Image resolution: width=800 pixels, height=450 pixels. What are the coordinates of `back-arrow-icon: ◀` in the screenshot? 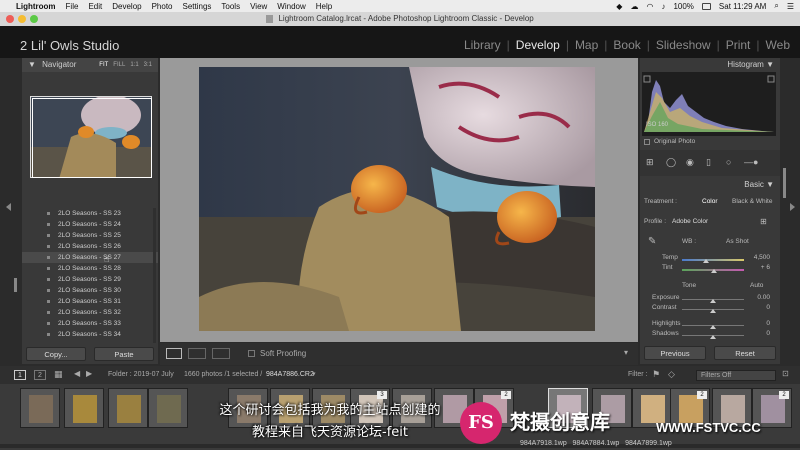 It's located at (77, 373).